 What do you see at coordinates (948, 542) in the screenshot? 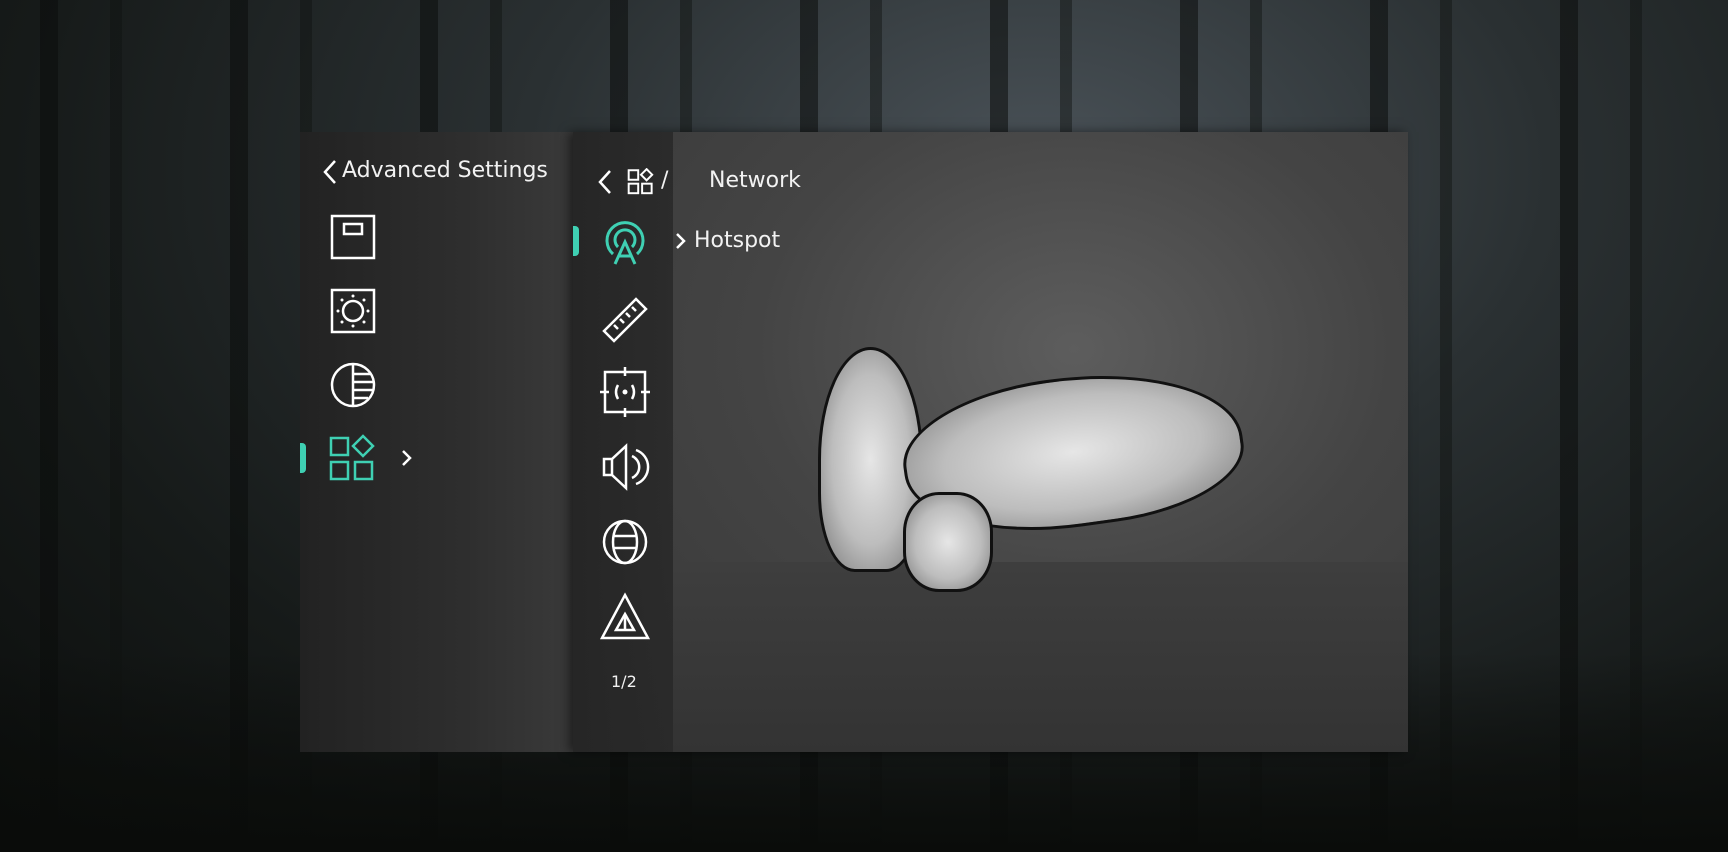
I see `thermal-animal` at bounding box center [948, 542].